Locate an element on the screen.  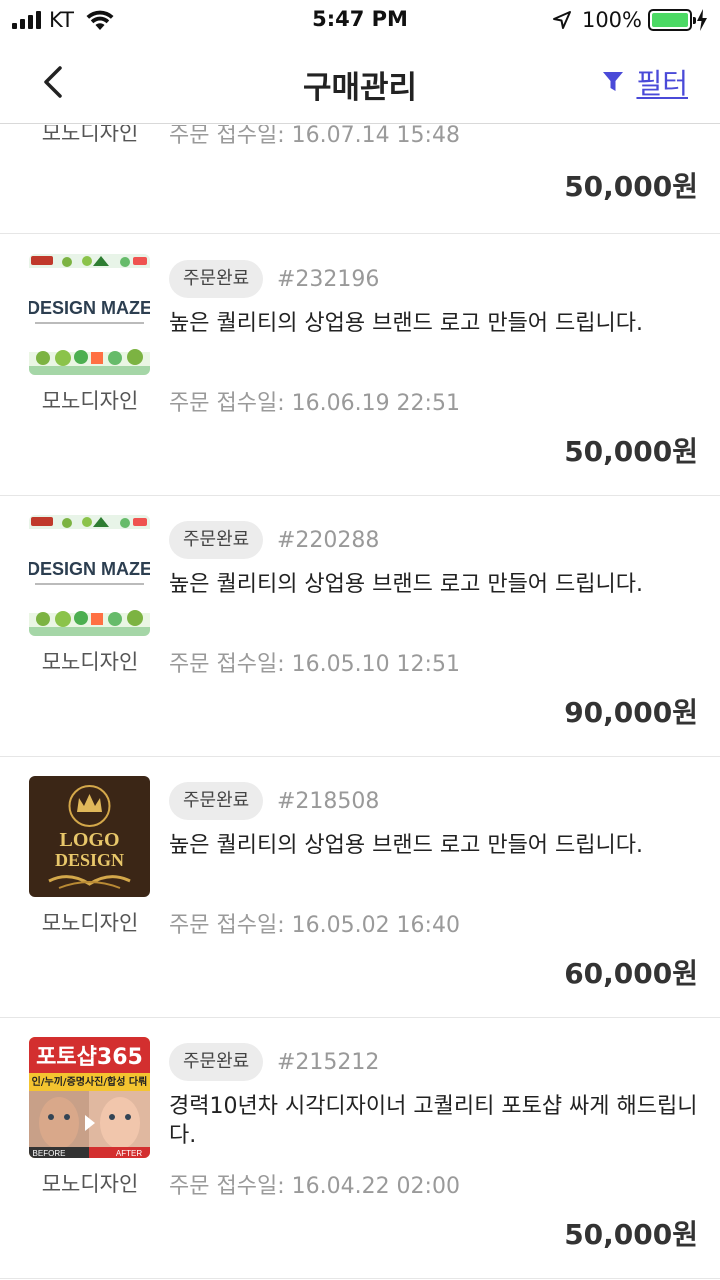
filter-button: 필터 is located at coordinates (645, 82).